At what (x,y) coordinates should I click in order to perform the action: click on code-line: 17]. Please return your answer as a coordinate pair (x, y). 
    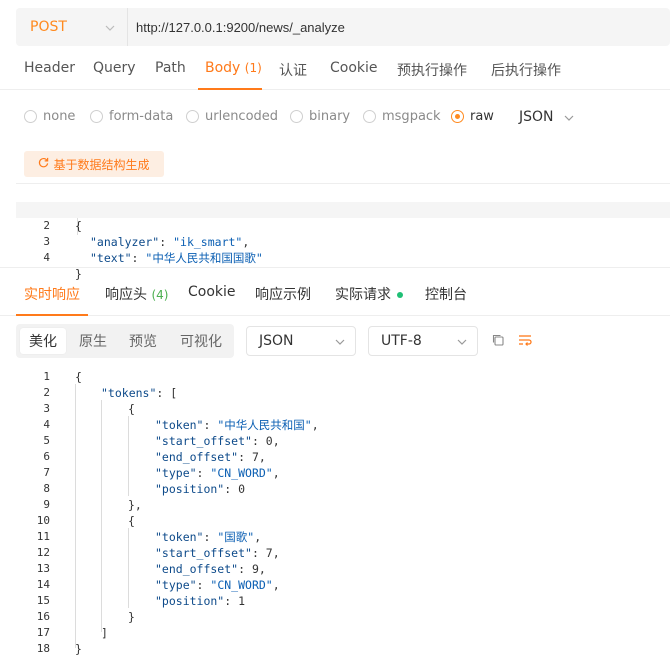
    Looking at the image, I should click on (343, 633).